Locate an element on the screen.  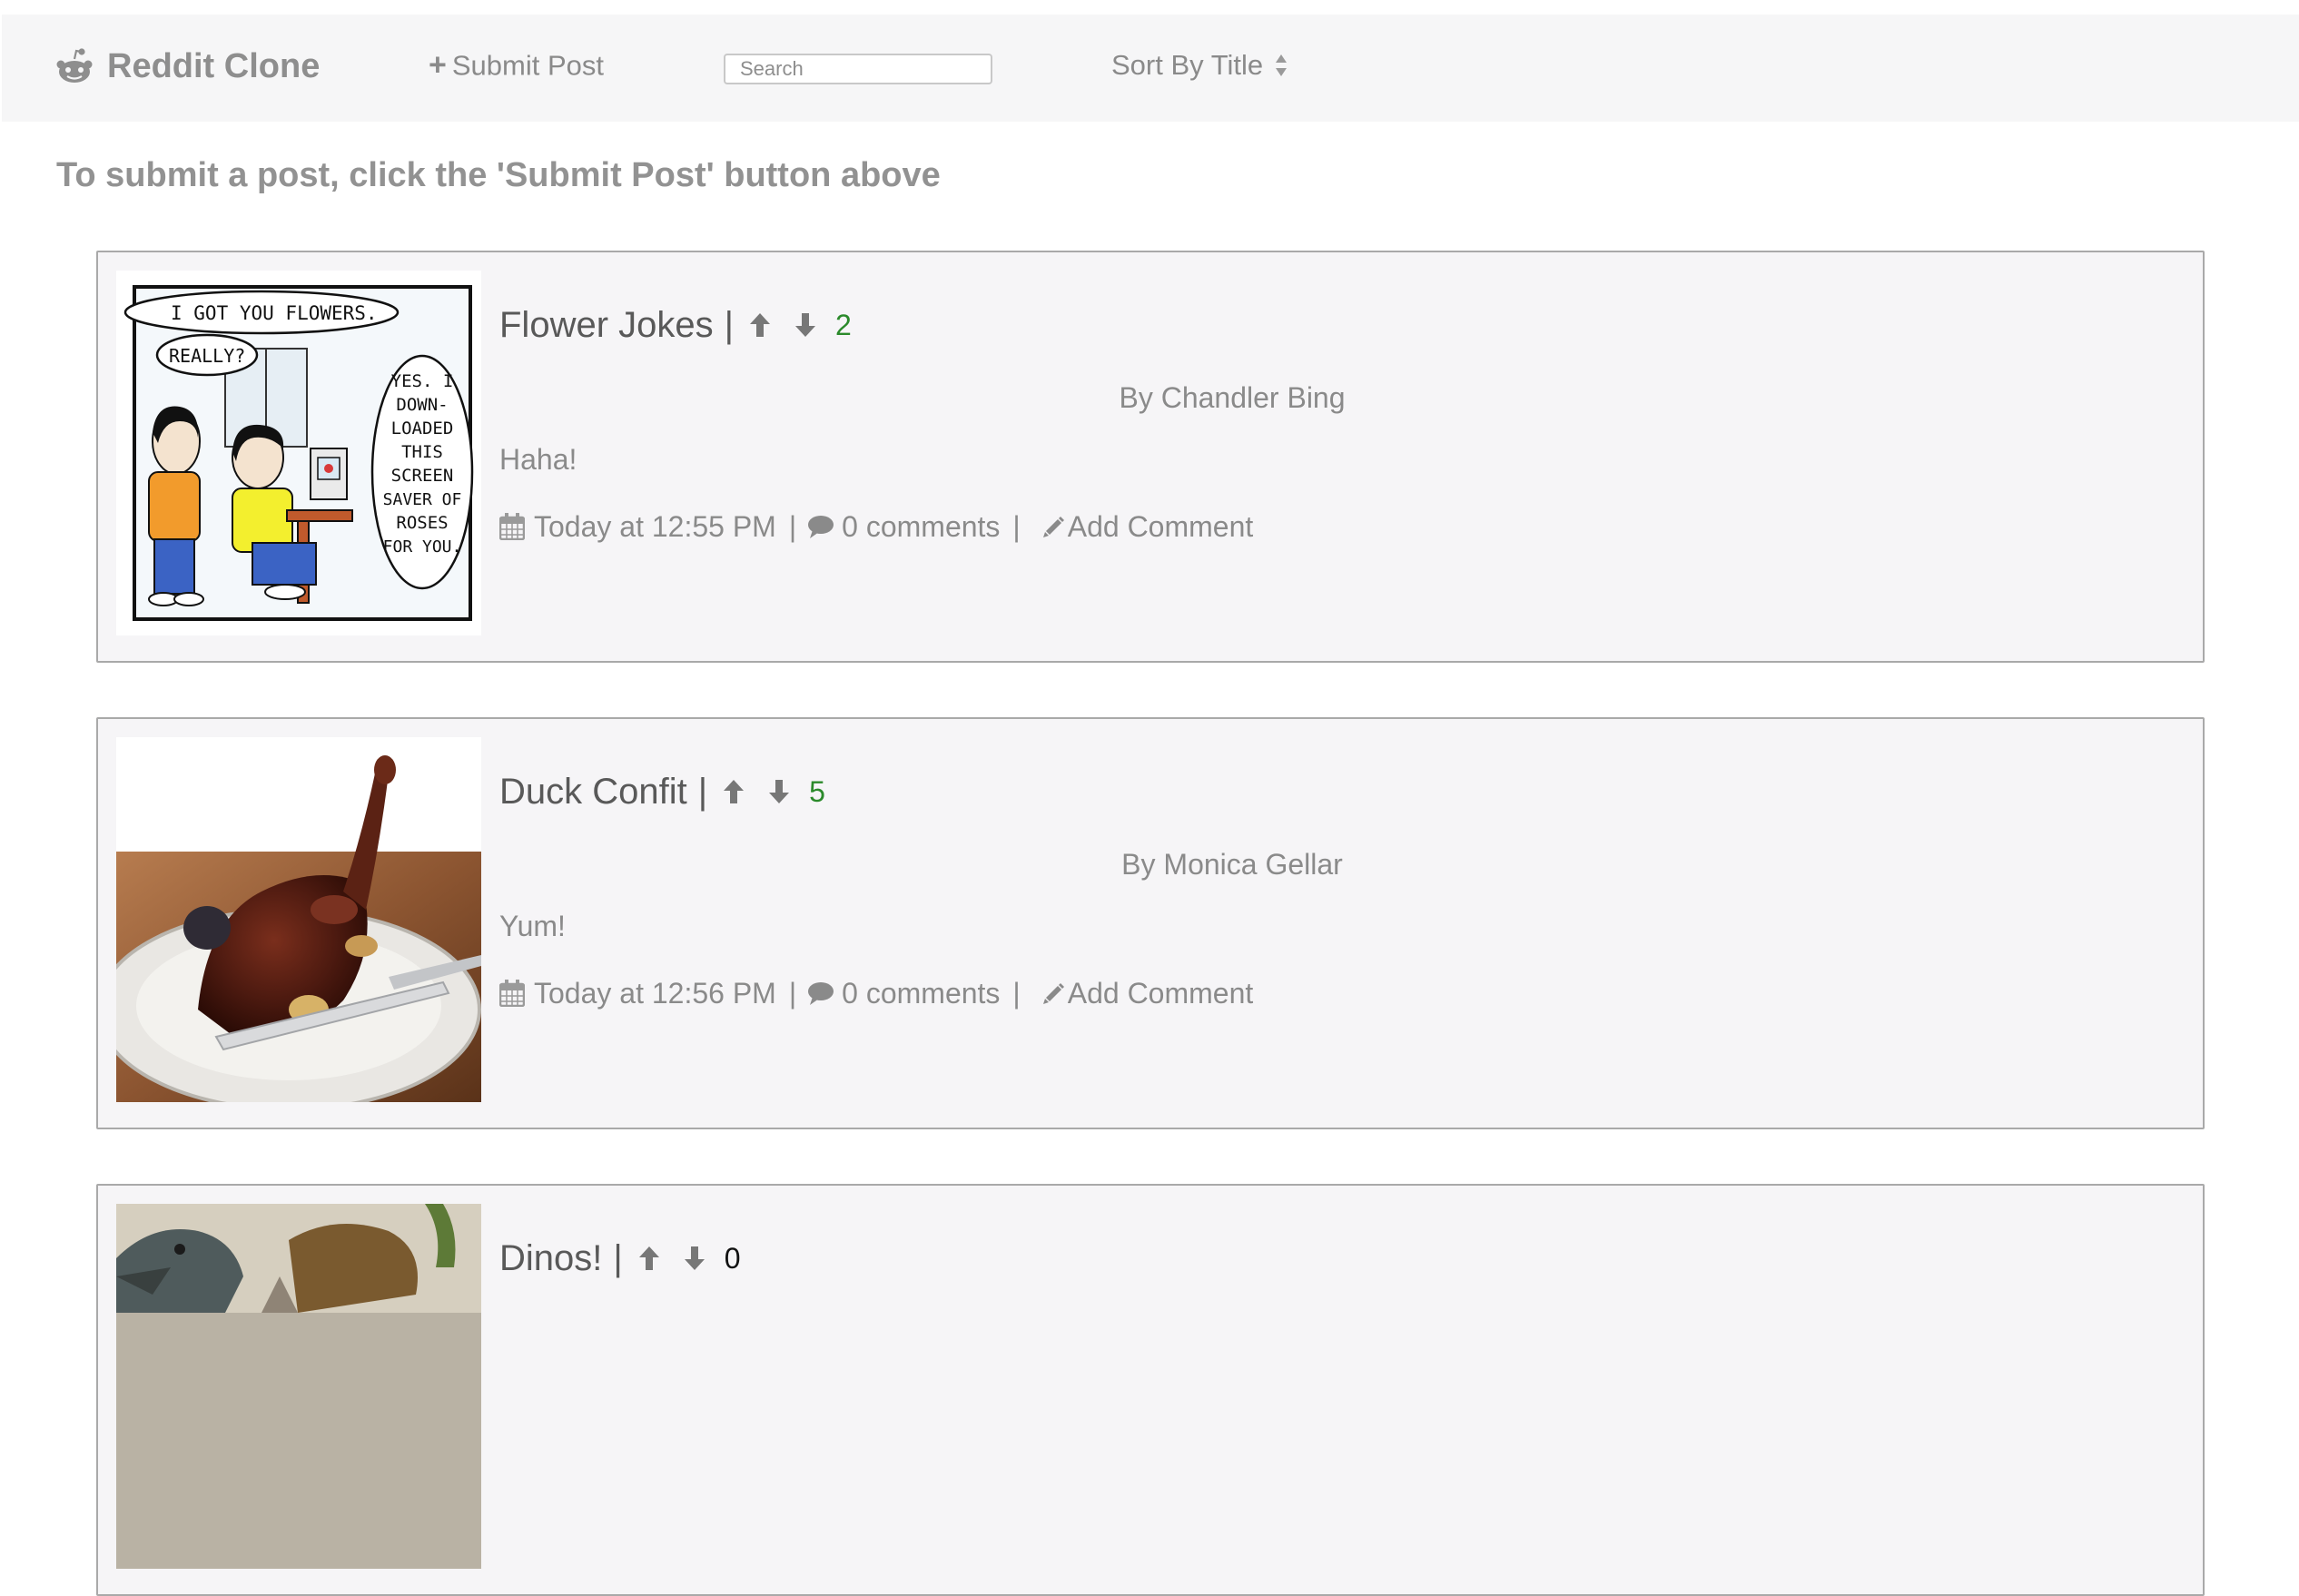
speech-text: YES. I is located at coordinates (423, 381).